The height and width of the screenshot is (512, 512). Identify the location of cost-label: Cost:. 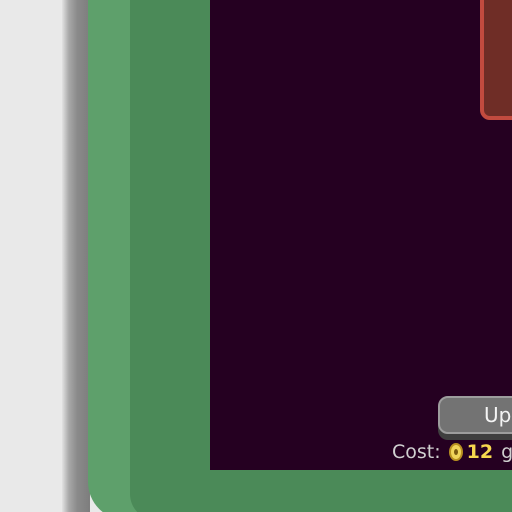
(416, 452).